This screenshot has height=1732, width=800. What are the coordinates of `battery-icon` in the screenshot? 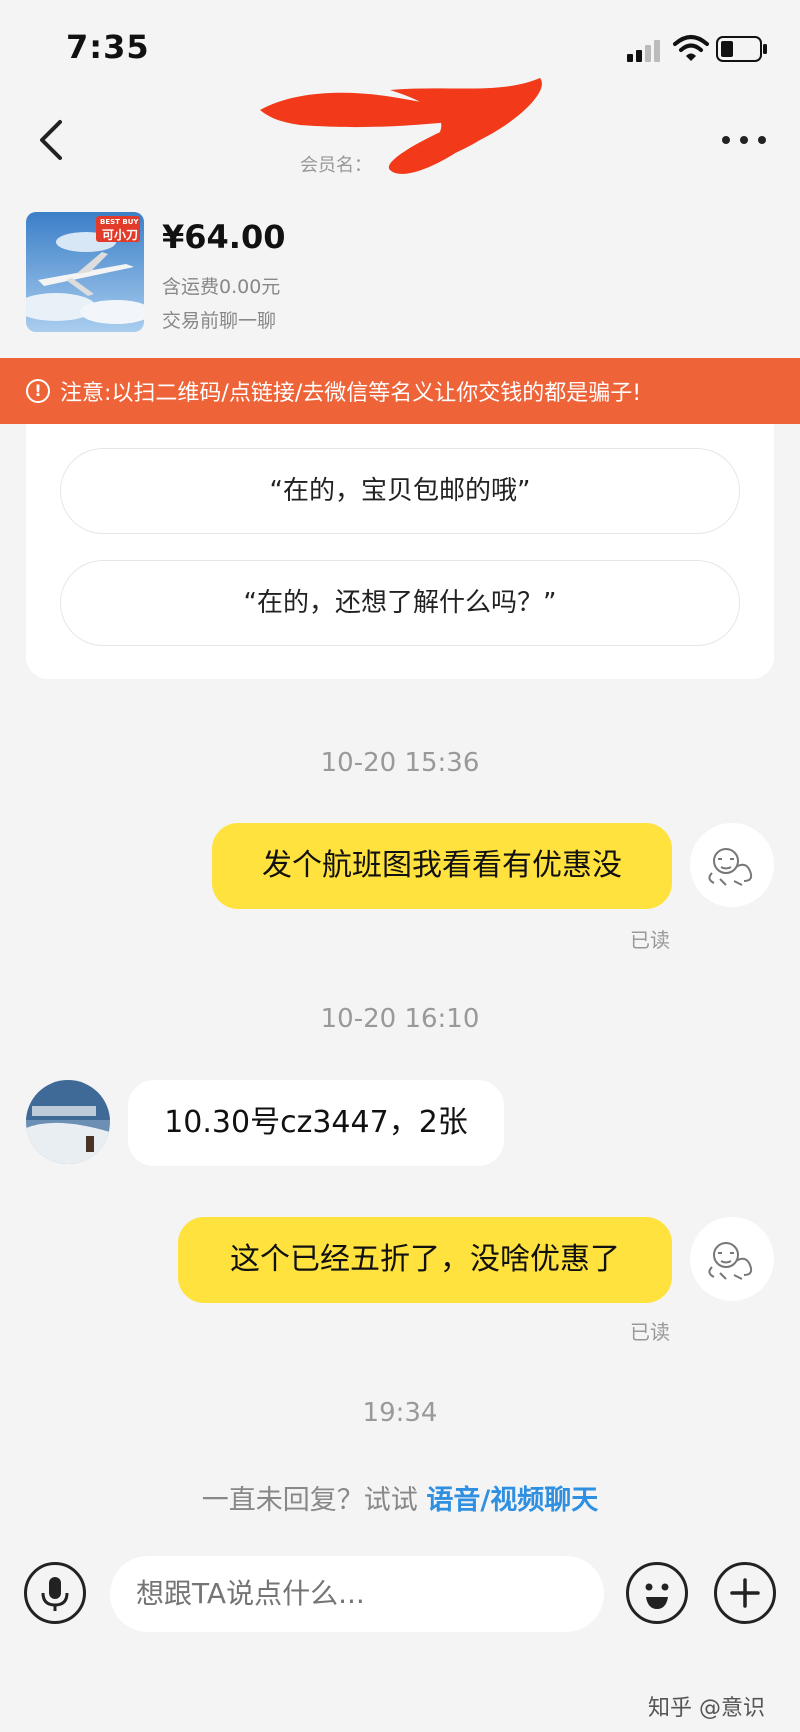 It's located at (741, 49).